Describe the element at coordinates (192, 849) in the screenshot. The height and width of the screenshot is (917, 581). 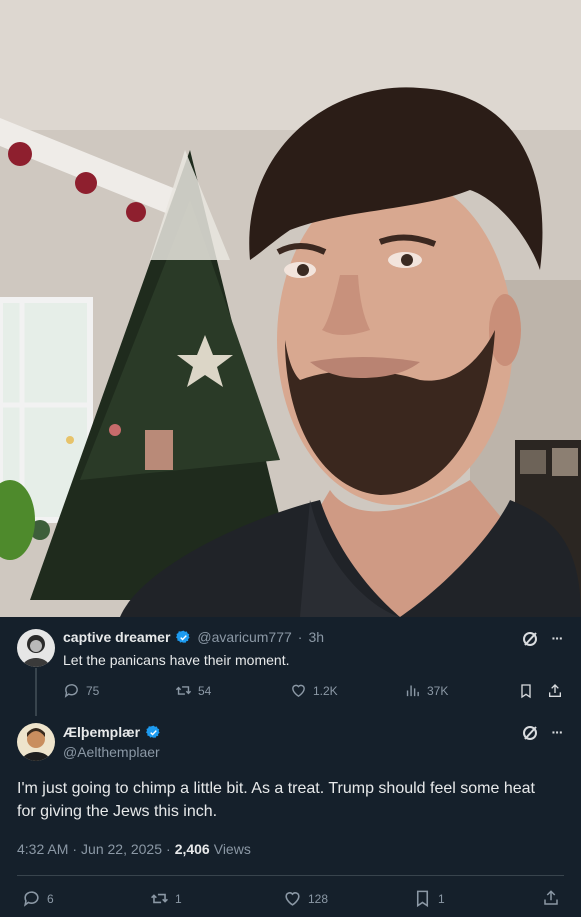
I see `views-count: 2,406` at that location.